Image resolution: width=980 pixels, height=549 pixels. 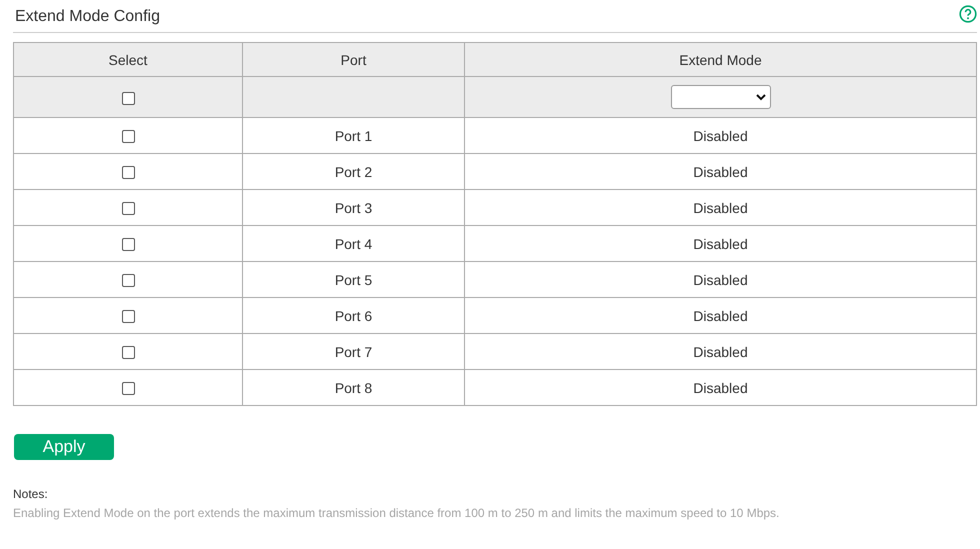 I want to click on section-title: Extend Mode Config, so click(x=87, y=17).